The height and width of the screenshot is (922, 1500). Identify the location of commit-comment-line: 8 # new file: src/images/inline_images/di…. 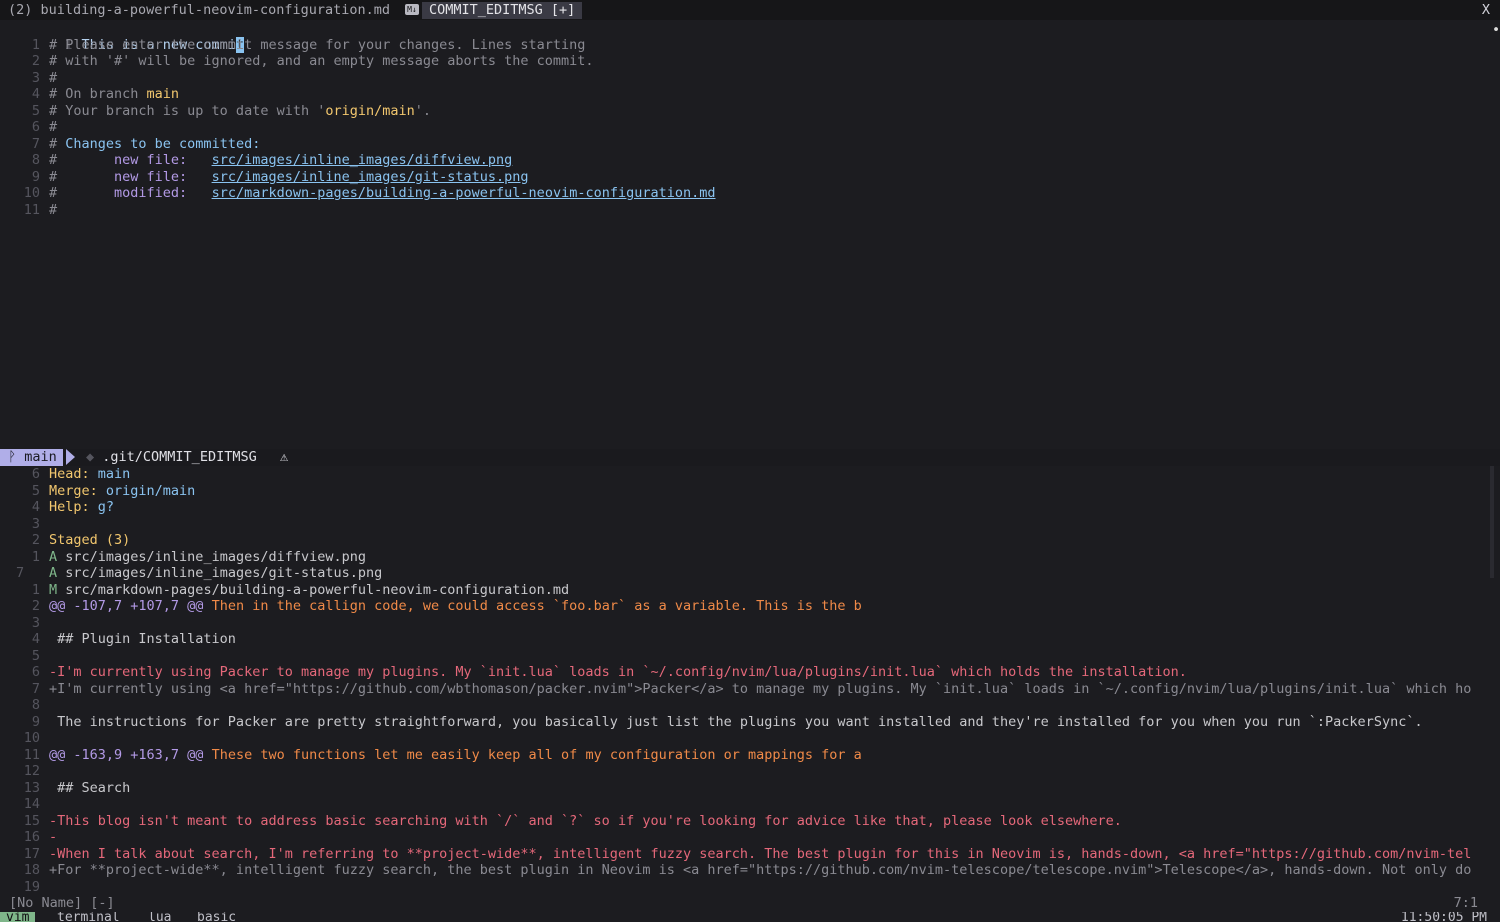
(256, 160).